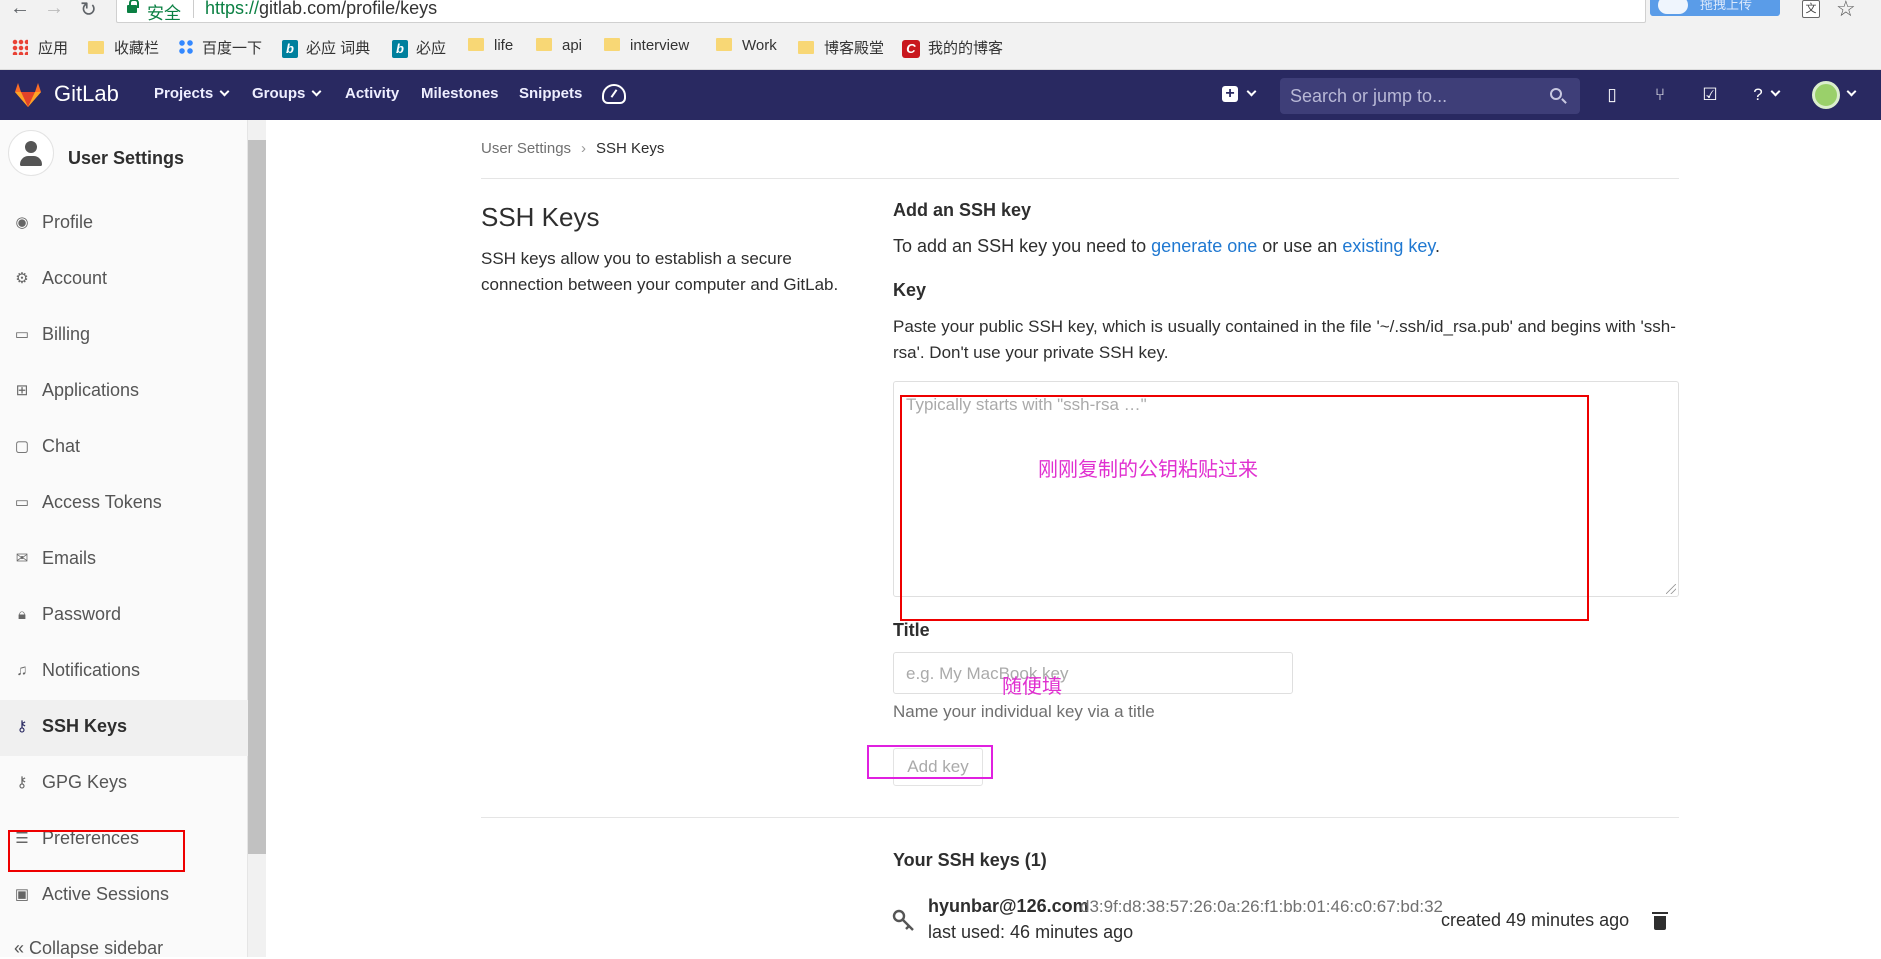 The height and width of the screenshot is (959, 1881). Describe the element at coordinates (911, 49) in the screenshot. I see `csdn-icon: C` at that location.